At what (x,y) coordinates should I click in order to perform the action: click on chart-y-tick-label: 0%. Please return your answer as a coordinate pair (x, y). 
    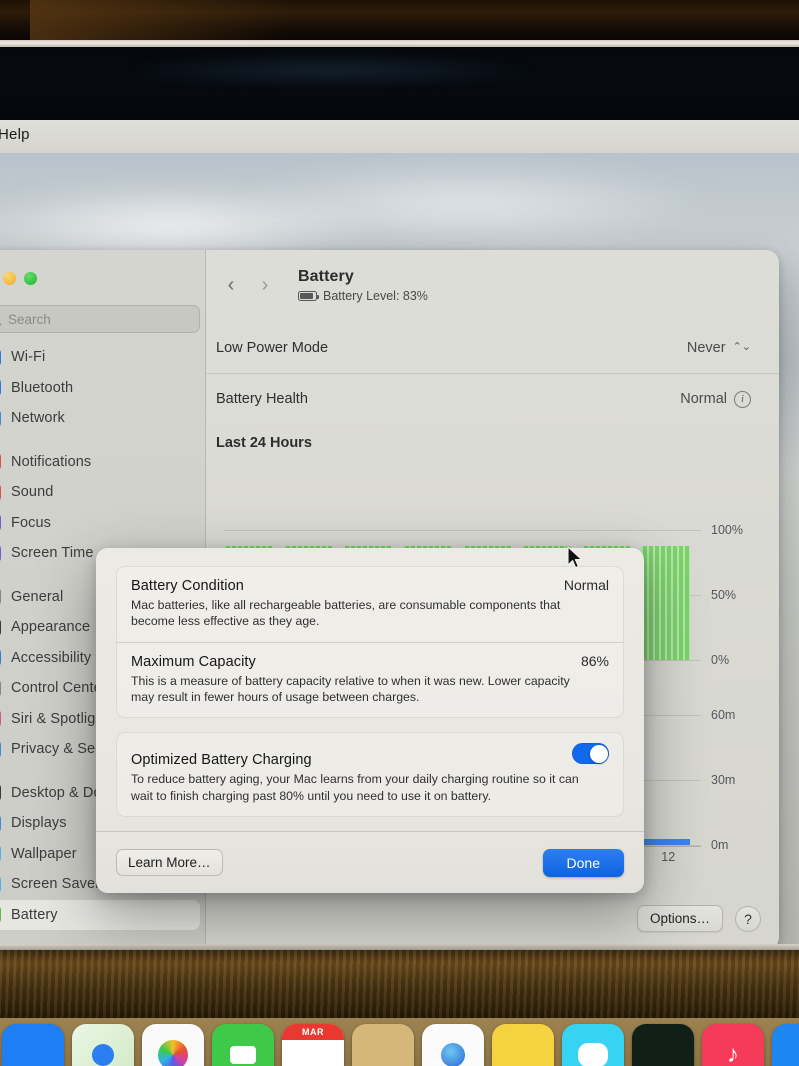
    Looking at the image, I should click on (720, 660).